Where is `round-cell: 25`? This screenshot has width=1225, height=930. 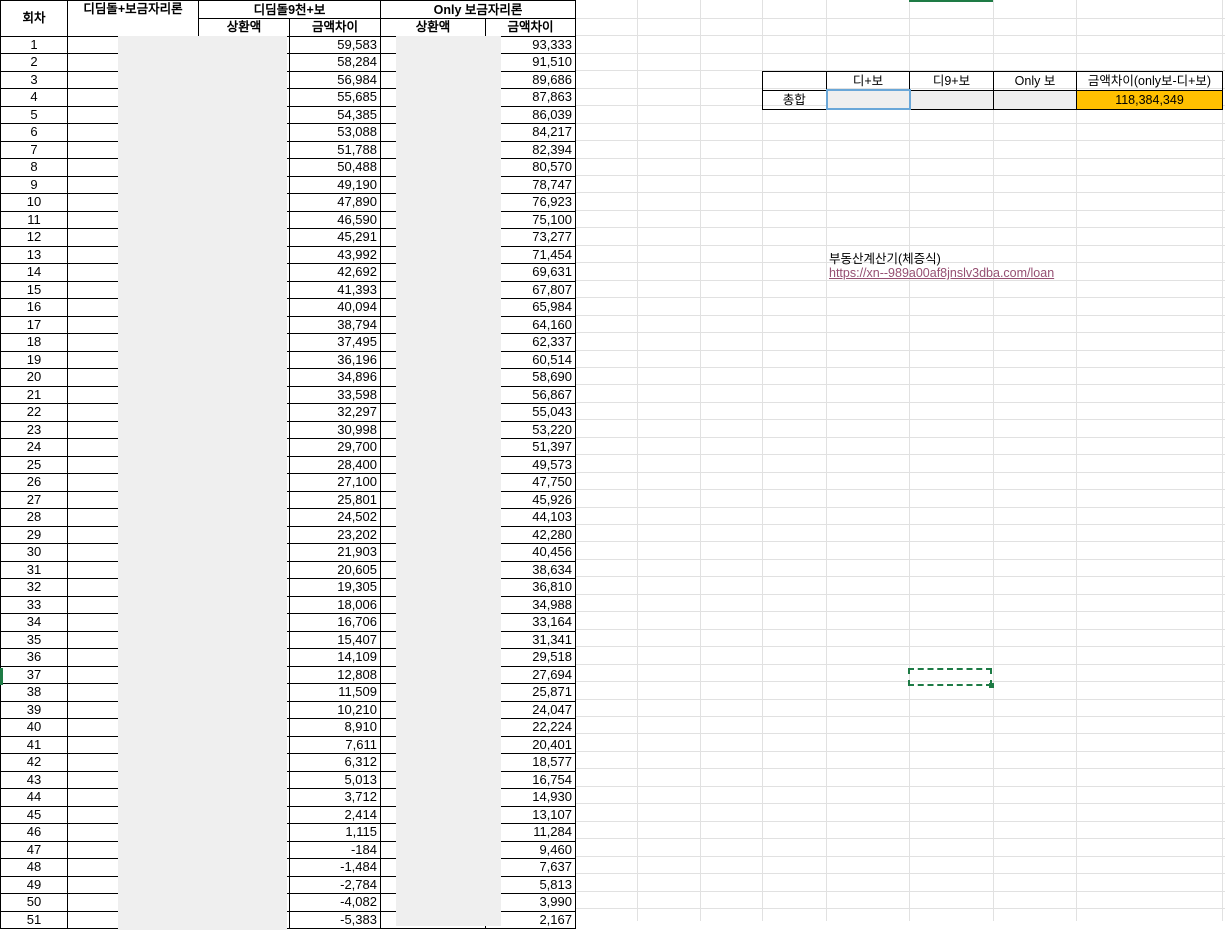
round-cell: 25 is located at coordinates (34, 464).